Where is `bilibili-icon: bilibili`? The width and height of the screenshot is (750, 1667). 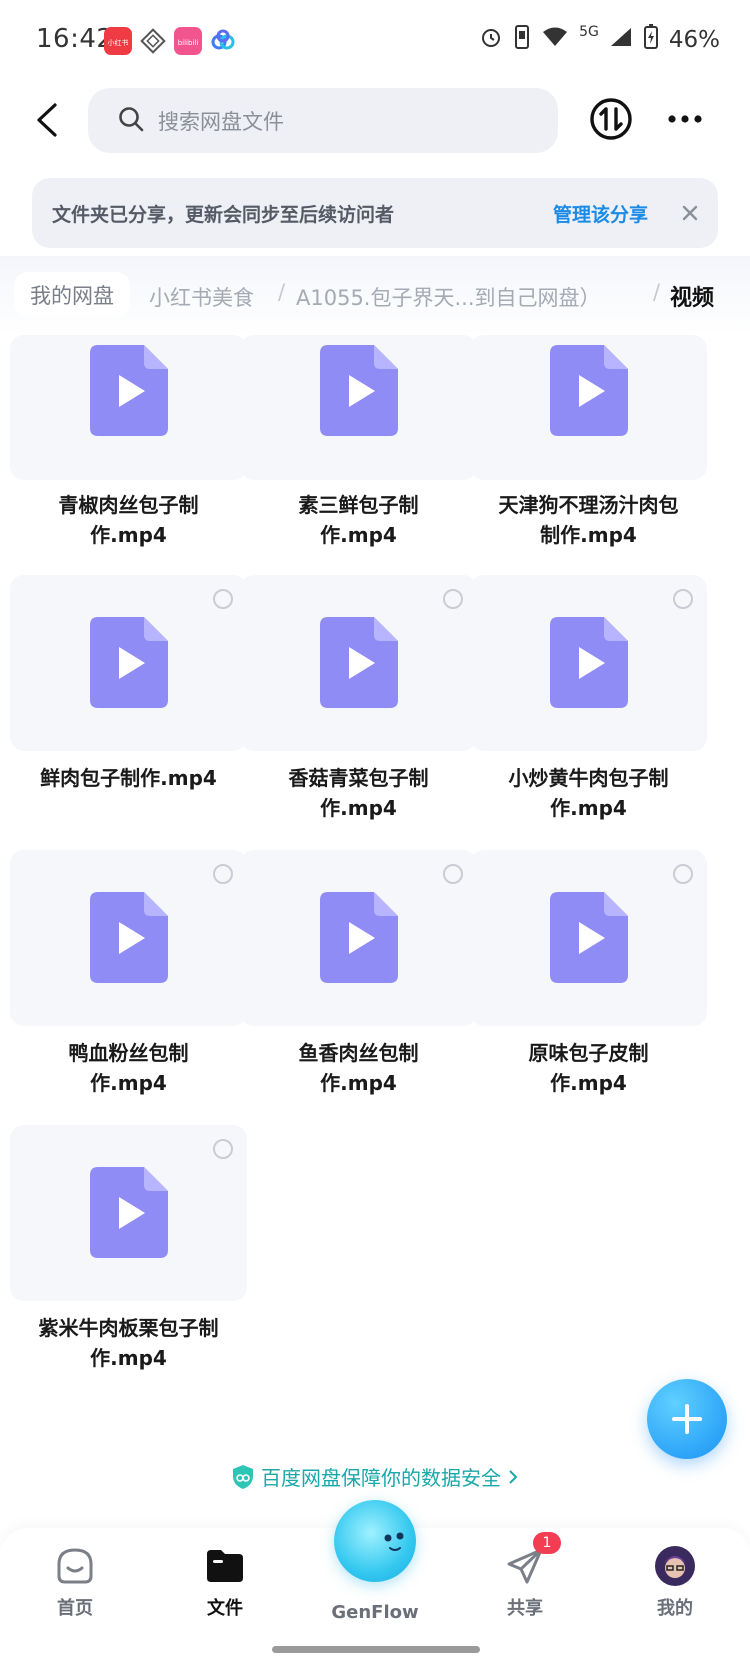
bilibili-icon: bilibili is located at coordinates (188, 41).